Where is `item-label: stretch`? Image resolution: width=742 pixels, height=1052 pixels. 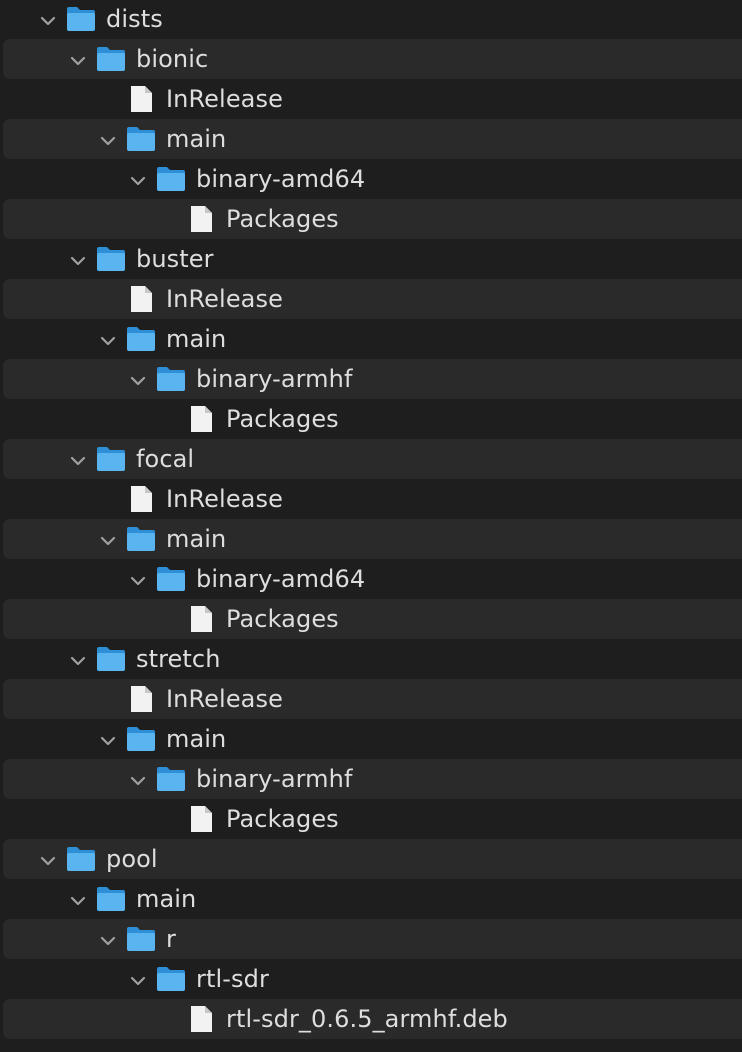 item-label: stretch is located at coordinates (178, 659).